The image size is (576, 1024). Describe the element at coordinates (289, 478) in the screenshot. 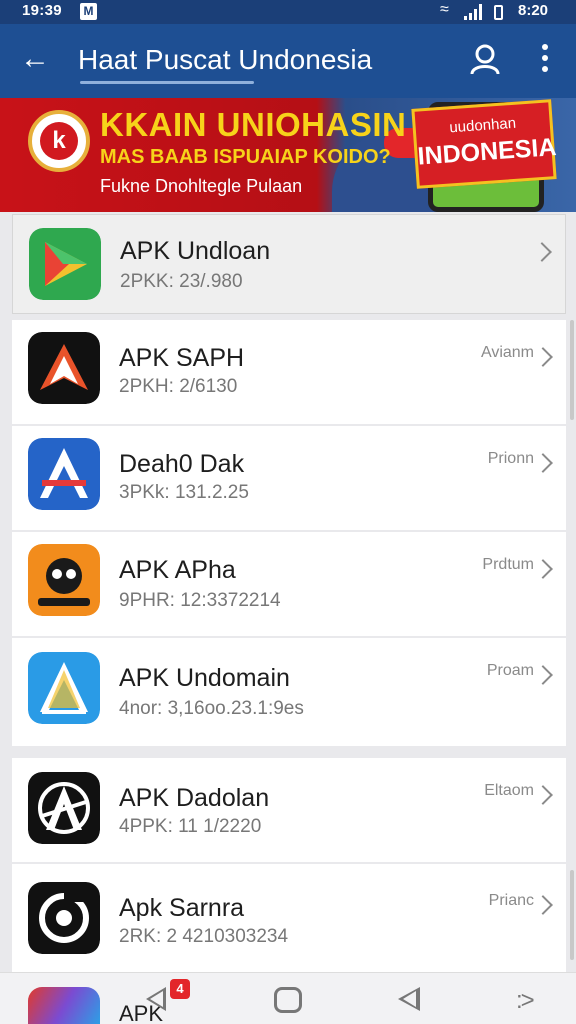

I see `list-item: Deah0 Dak 3PKk: 131.2.25 Prionn` at that location.